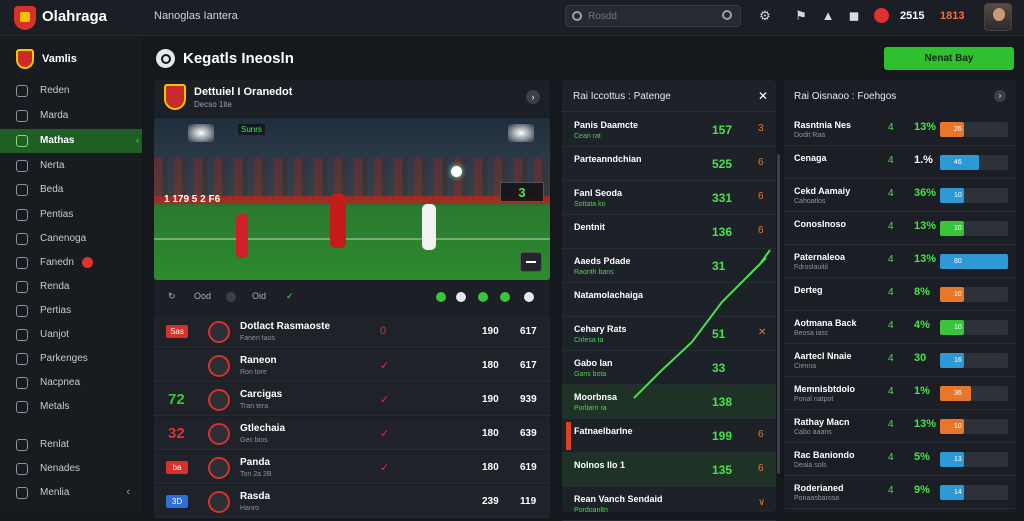 The image size is (1024, 521). What do you see at coordinates (531, 262) in the screenshot?
I see `fullscreen-button` at bounding box center [531, 262].